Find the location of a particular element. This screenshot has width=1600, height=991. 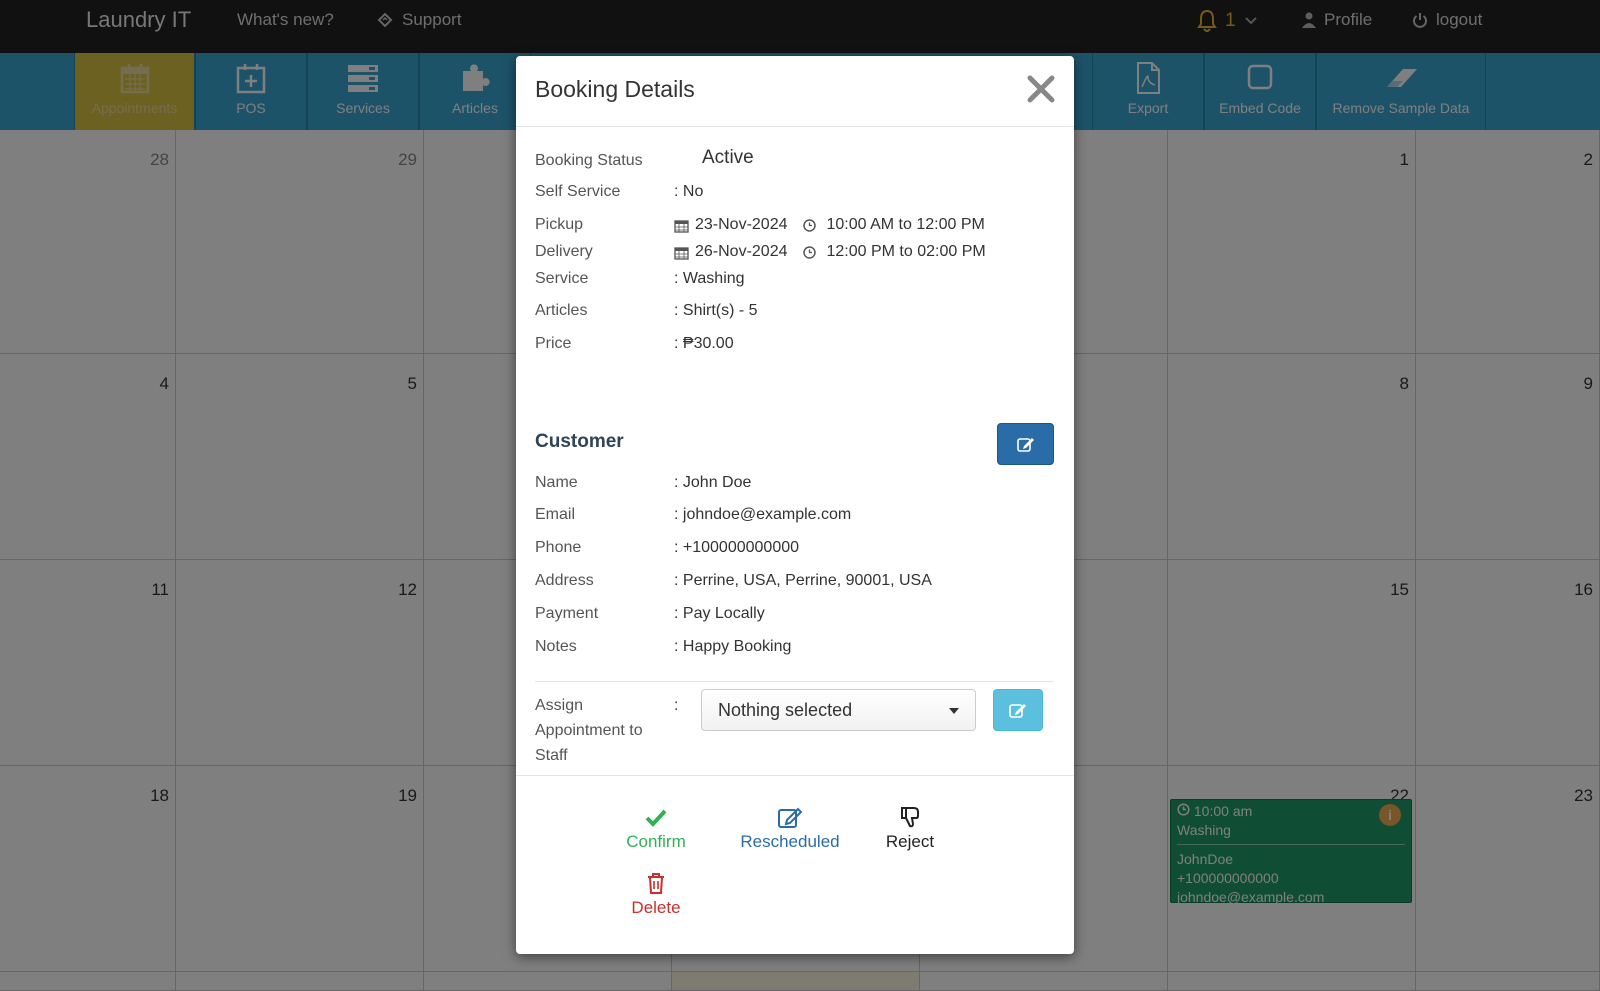

address-label: Address is located at coordinates (564, 580).